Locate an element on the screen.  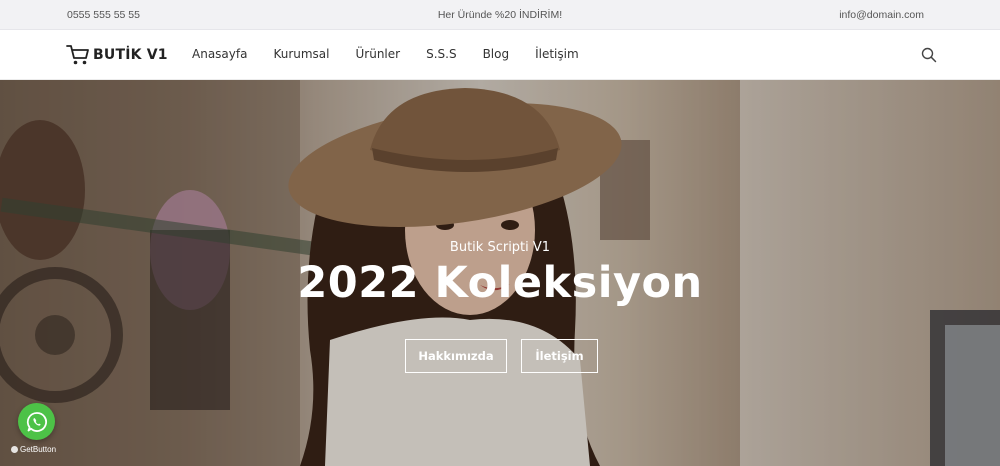
getbutton-credit: GetButton is located at coordinates (33, 449).